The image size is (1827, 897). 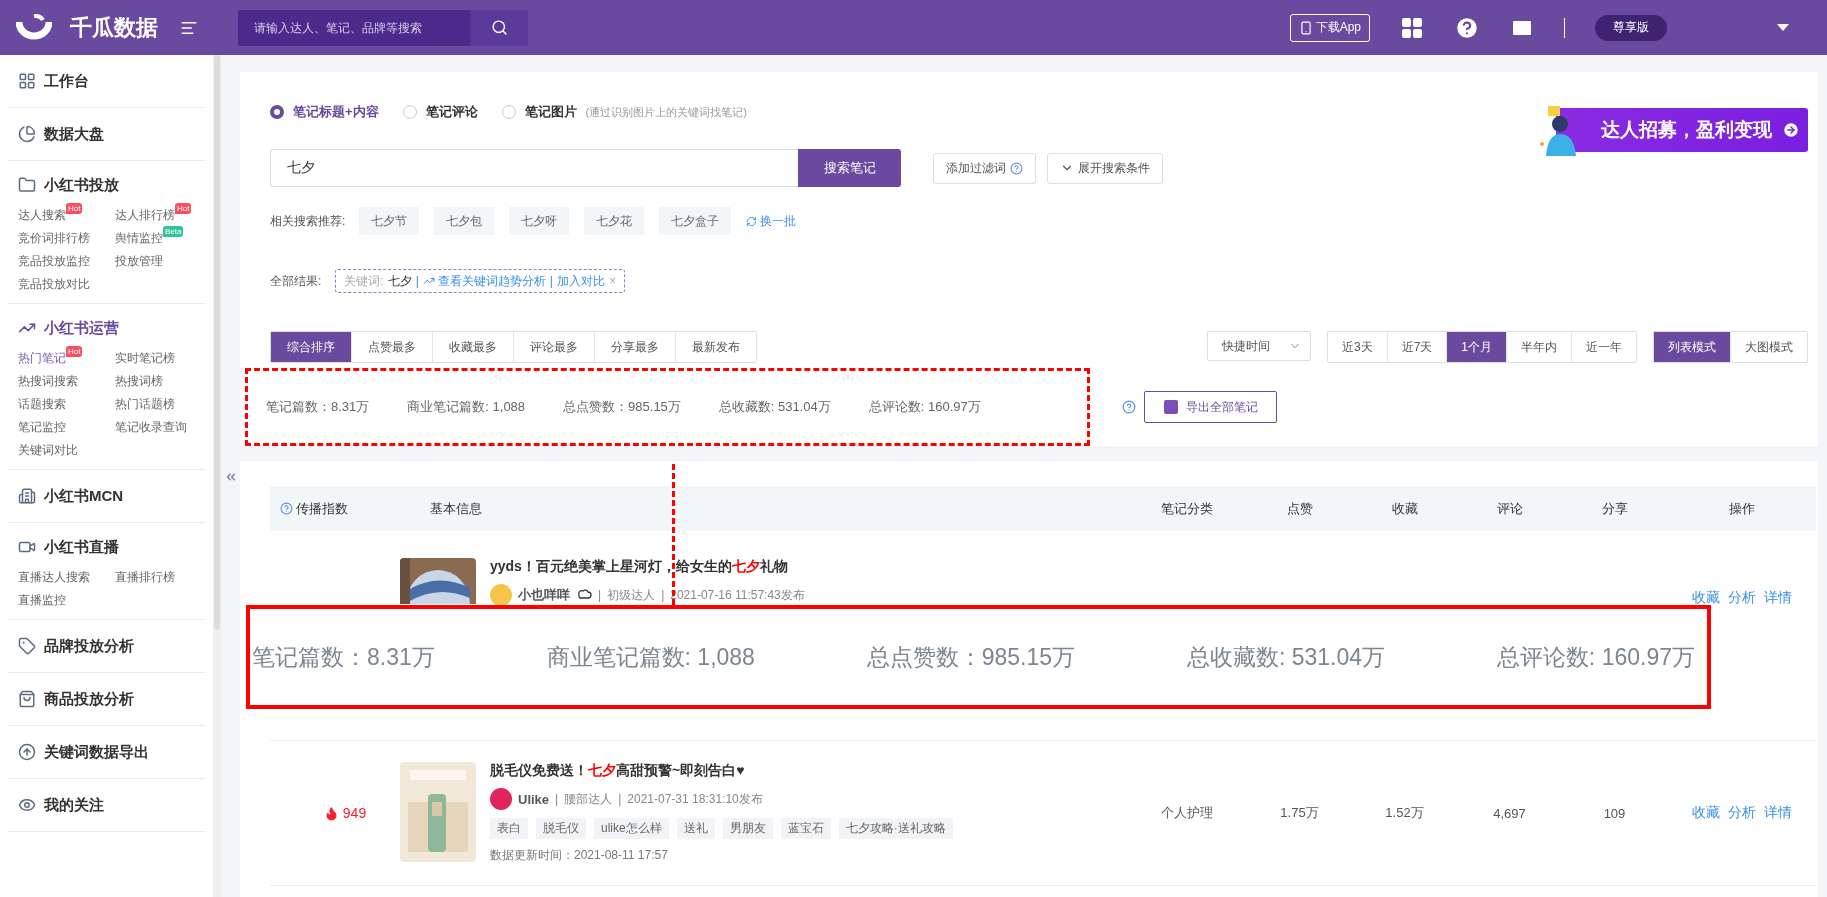 I want to click on apps-icon, so click(x=1412, y=27).